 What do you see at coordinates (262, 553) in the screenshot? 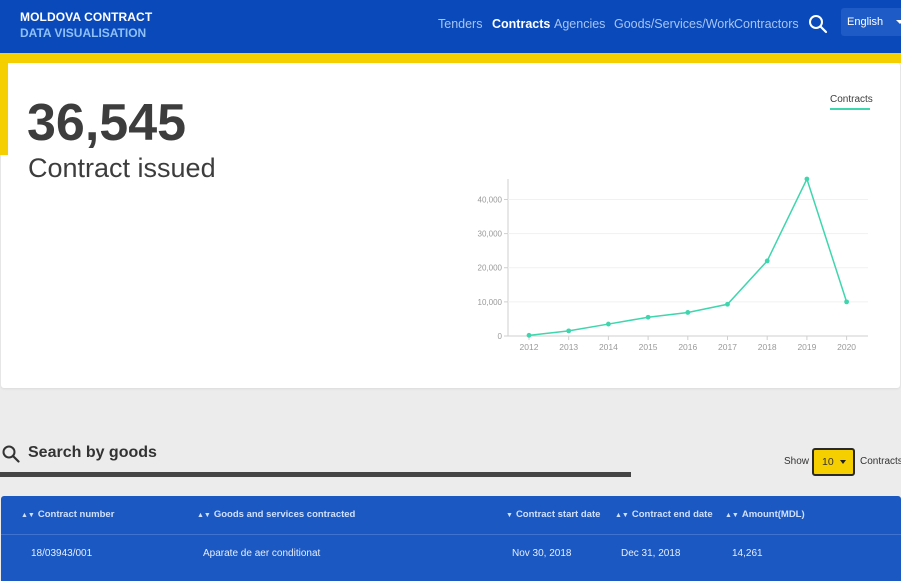
I see `cell-goods: Aparate de aer conditionat` at bounding box center [262, 553].